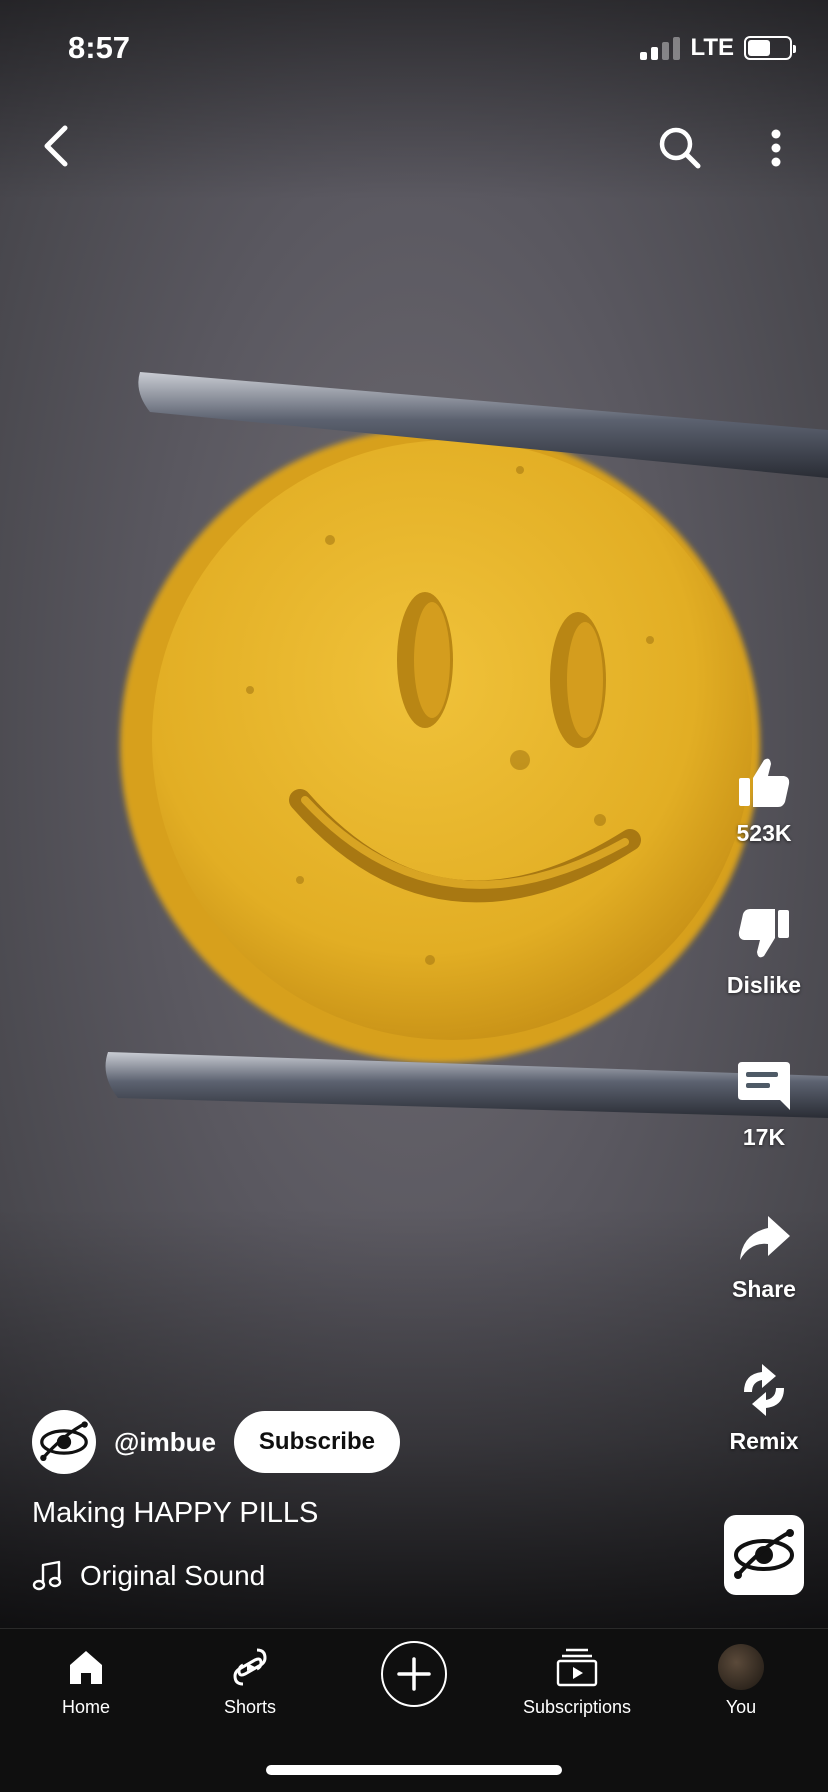  Describe the element at coordinates (47, 1575) in the screenshot. I see `music-note-icon` at that location.